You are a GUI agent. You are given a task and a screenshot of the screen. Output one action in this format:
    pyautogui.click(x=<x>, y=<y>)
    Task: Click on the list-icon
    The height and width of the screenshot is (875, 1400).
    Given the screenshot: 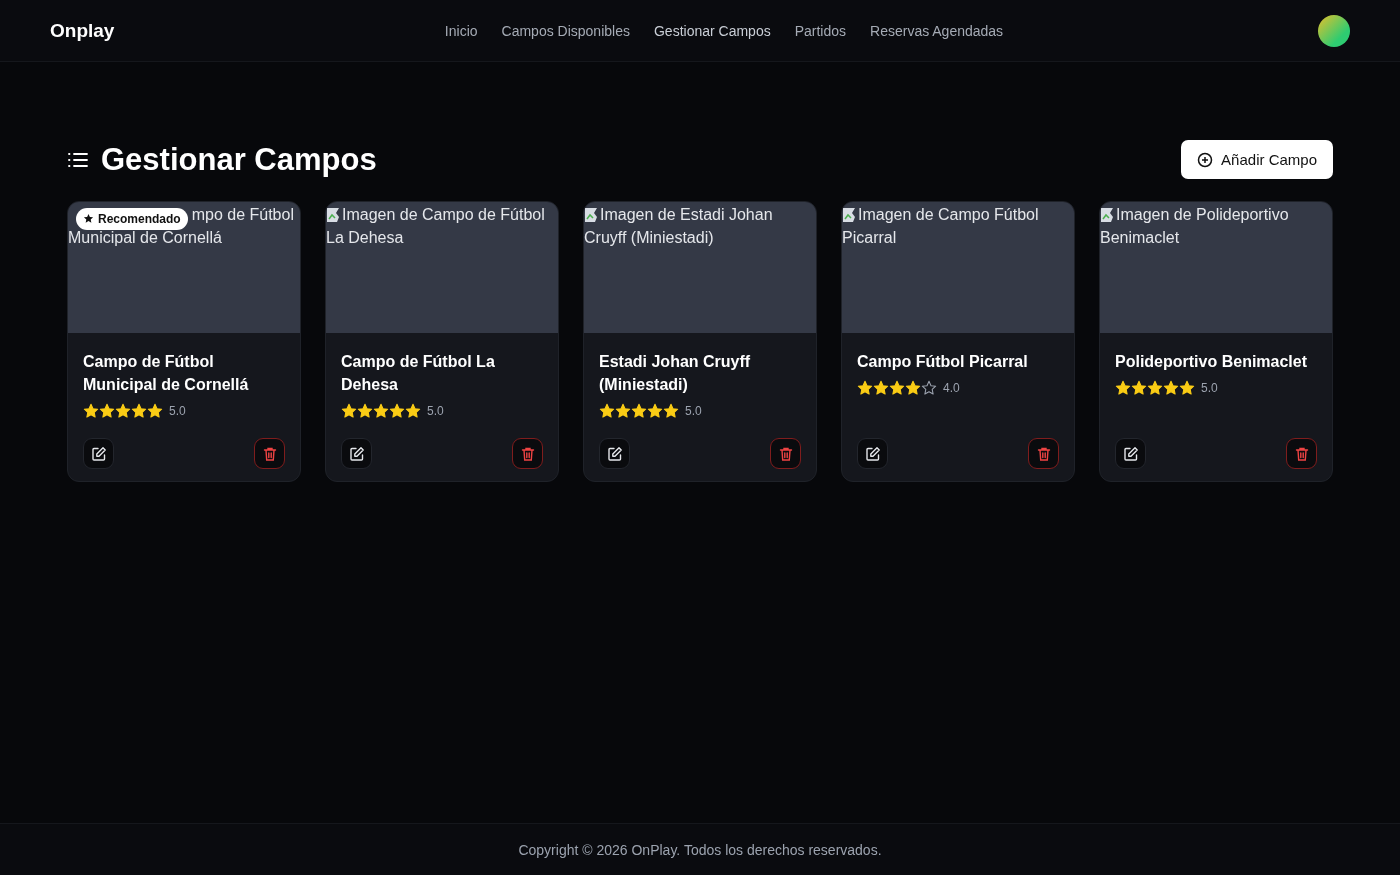 What is the action you would take?
    pyautogui.click(x=78, y=159)
    